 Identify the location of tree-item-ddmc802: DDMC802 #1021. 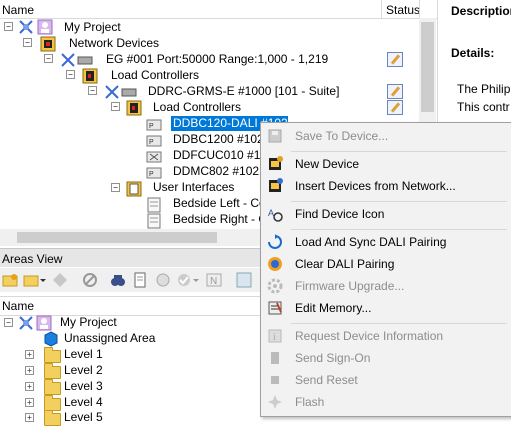
(219, 171).